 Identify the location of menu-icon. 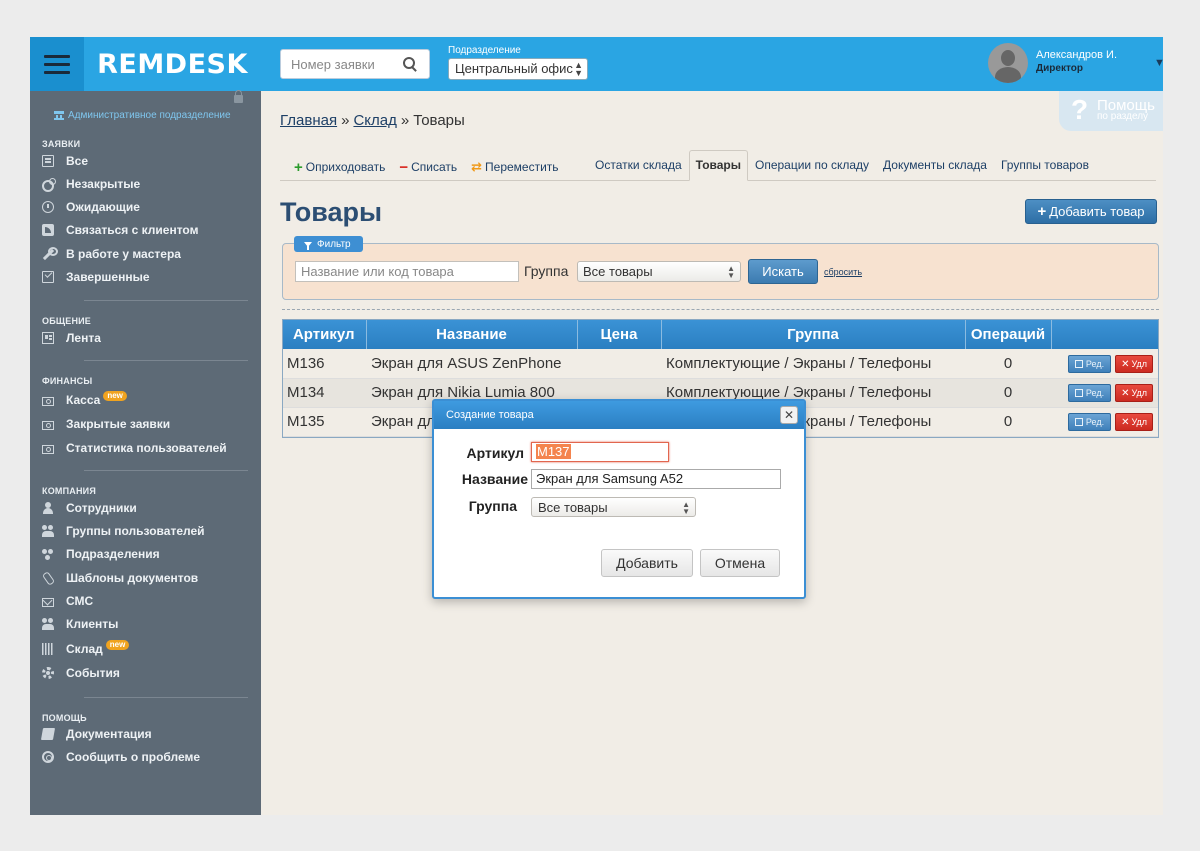
(57, 64).